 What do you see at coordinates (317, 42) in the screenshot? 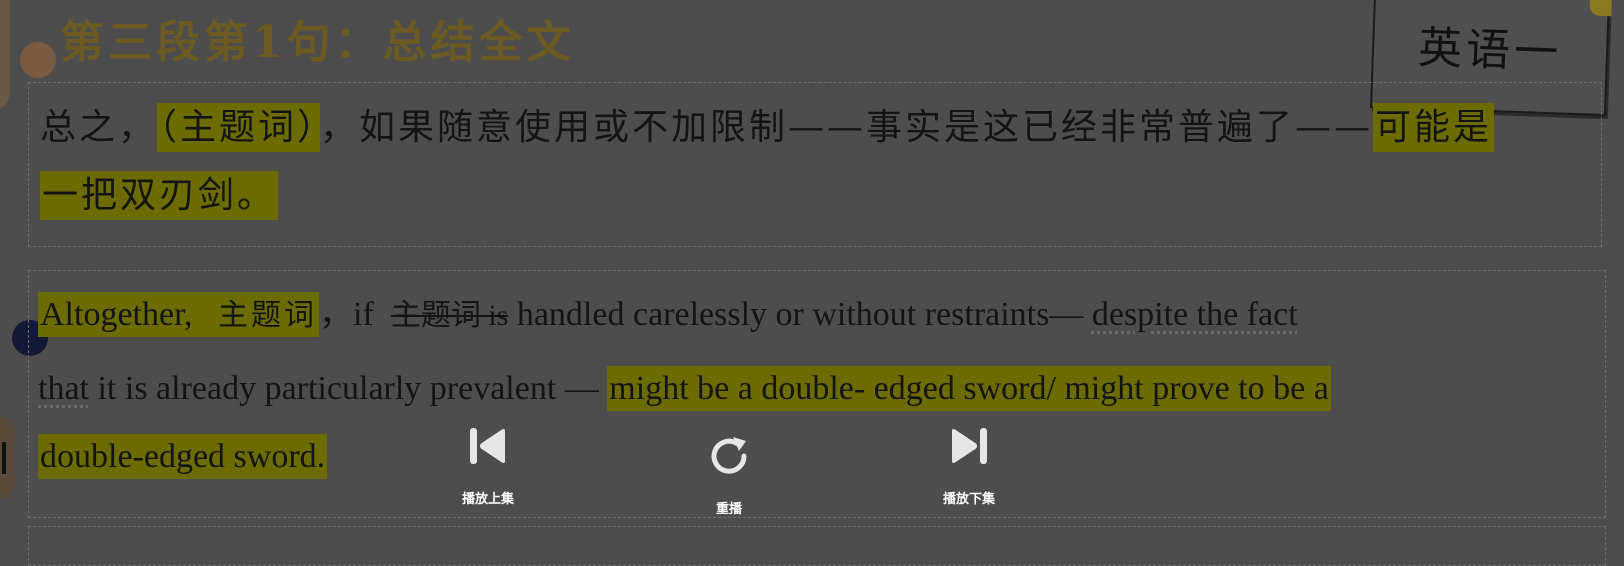
I see `section-title: 第三段第1句：总结全文` at bounding box center [317, 42].